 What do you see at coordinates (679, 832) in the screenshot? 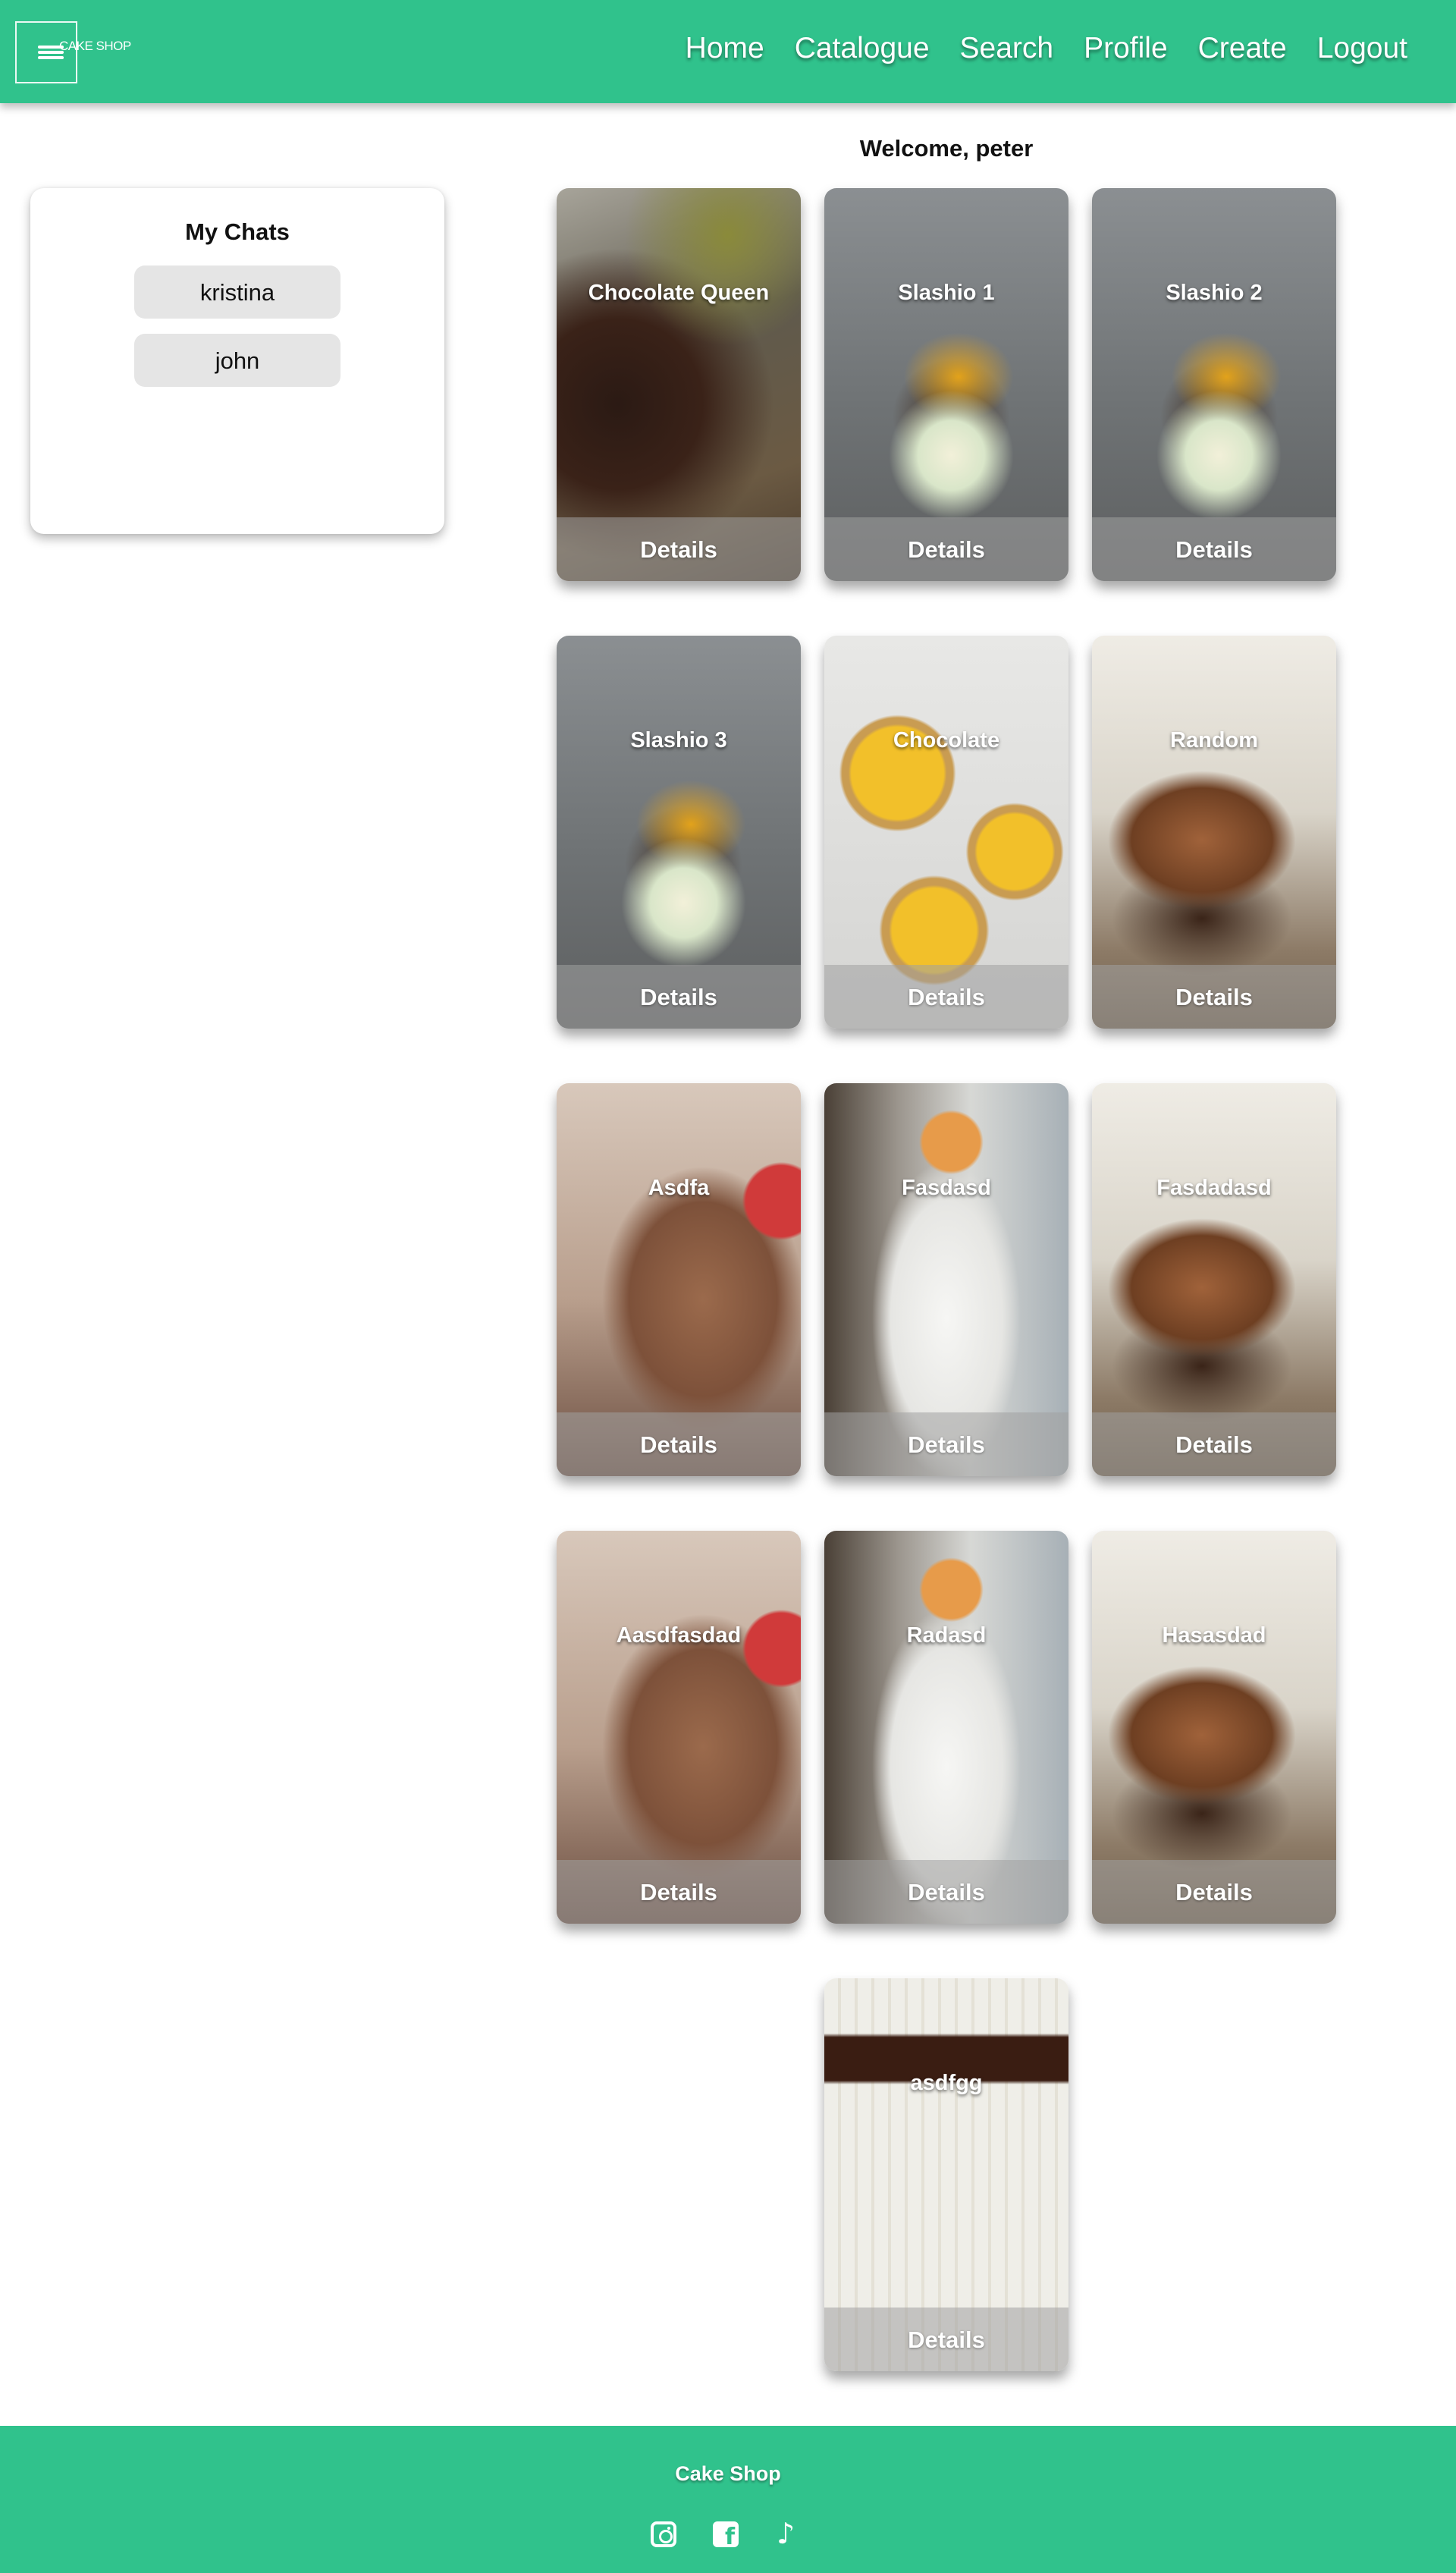
I see `cake-card: Slashio 3 Details` at bounding box center [679, 832].